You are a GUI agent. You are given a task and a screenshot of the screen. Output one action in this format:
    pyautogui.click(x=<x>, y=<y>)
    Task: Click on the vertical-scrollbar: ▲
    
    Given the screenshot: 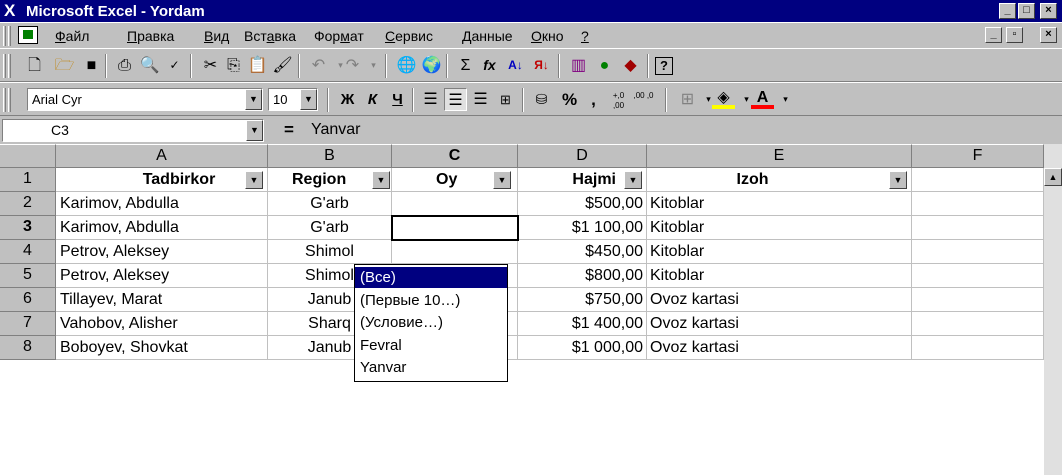 What is the action you would take?
    pyautogui.click(x=1053, y=309)
    